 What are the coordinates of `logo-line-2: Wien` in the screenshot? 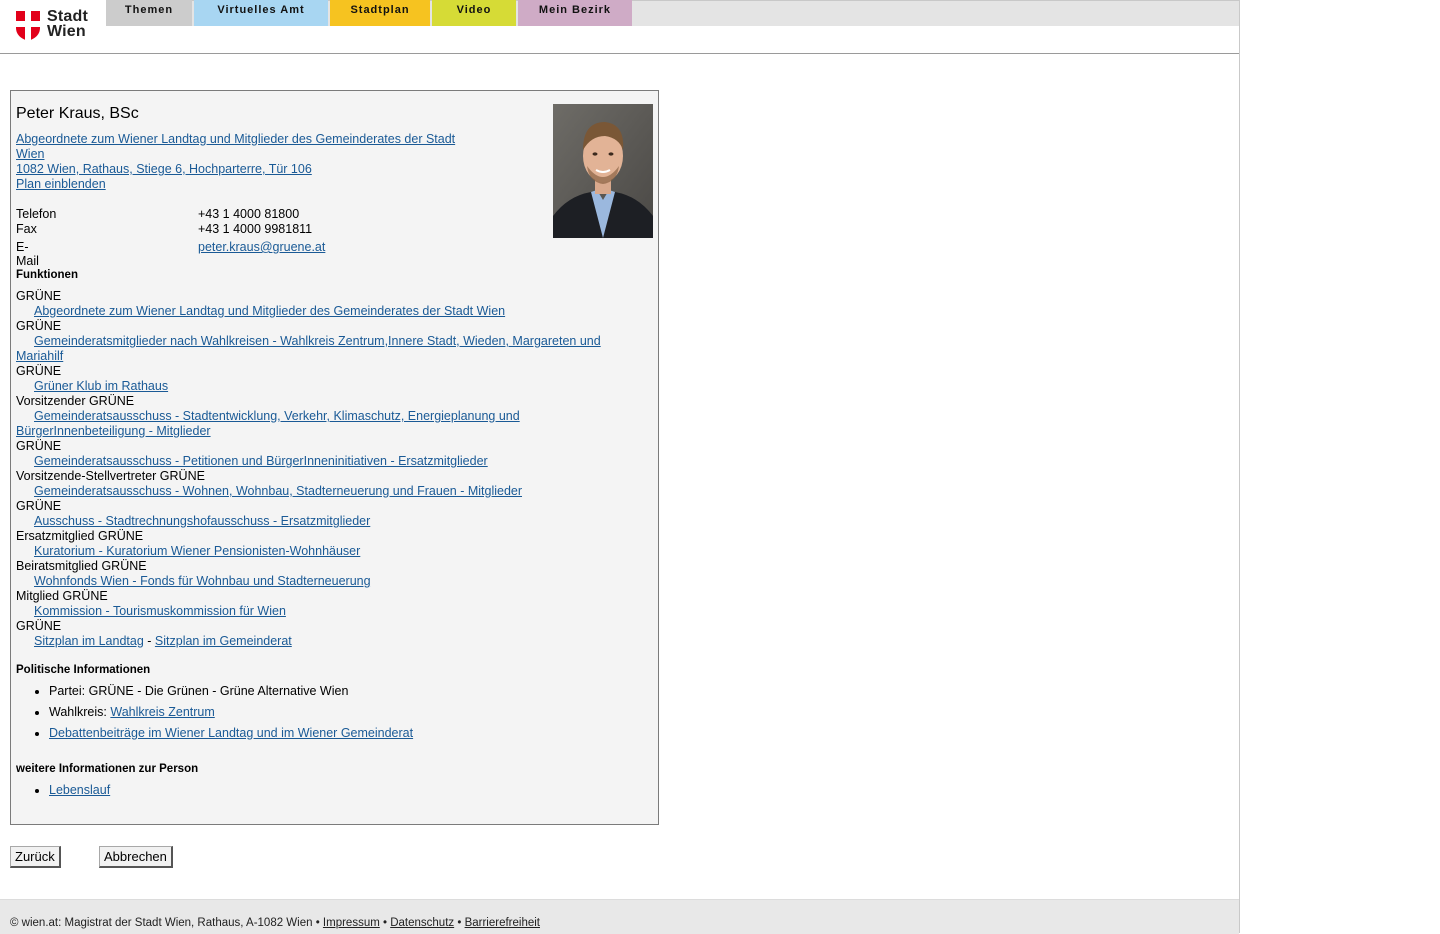 It's located at (66, 31).